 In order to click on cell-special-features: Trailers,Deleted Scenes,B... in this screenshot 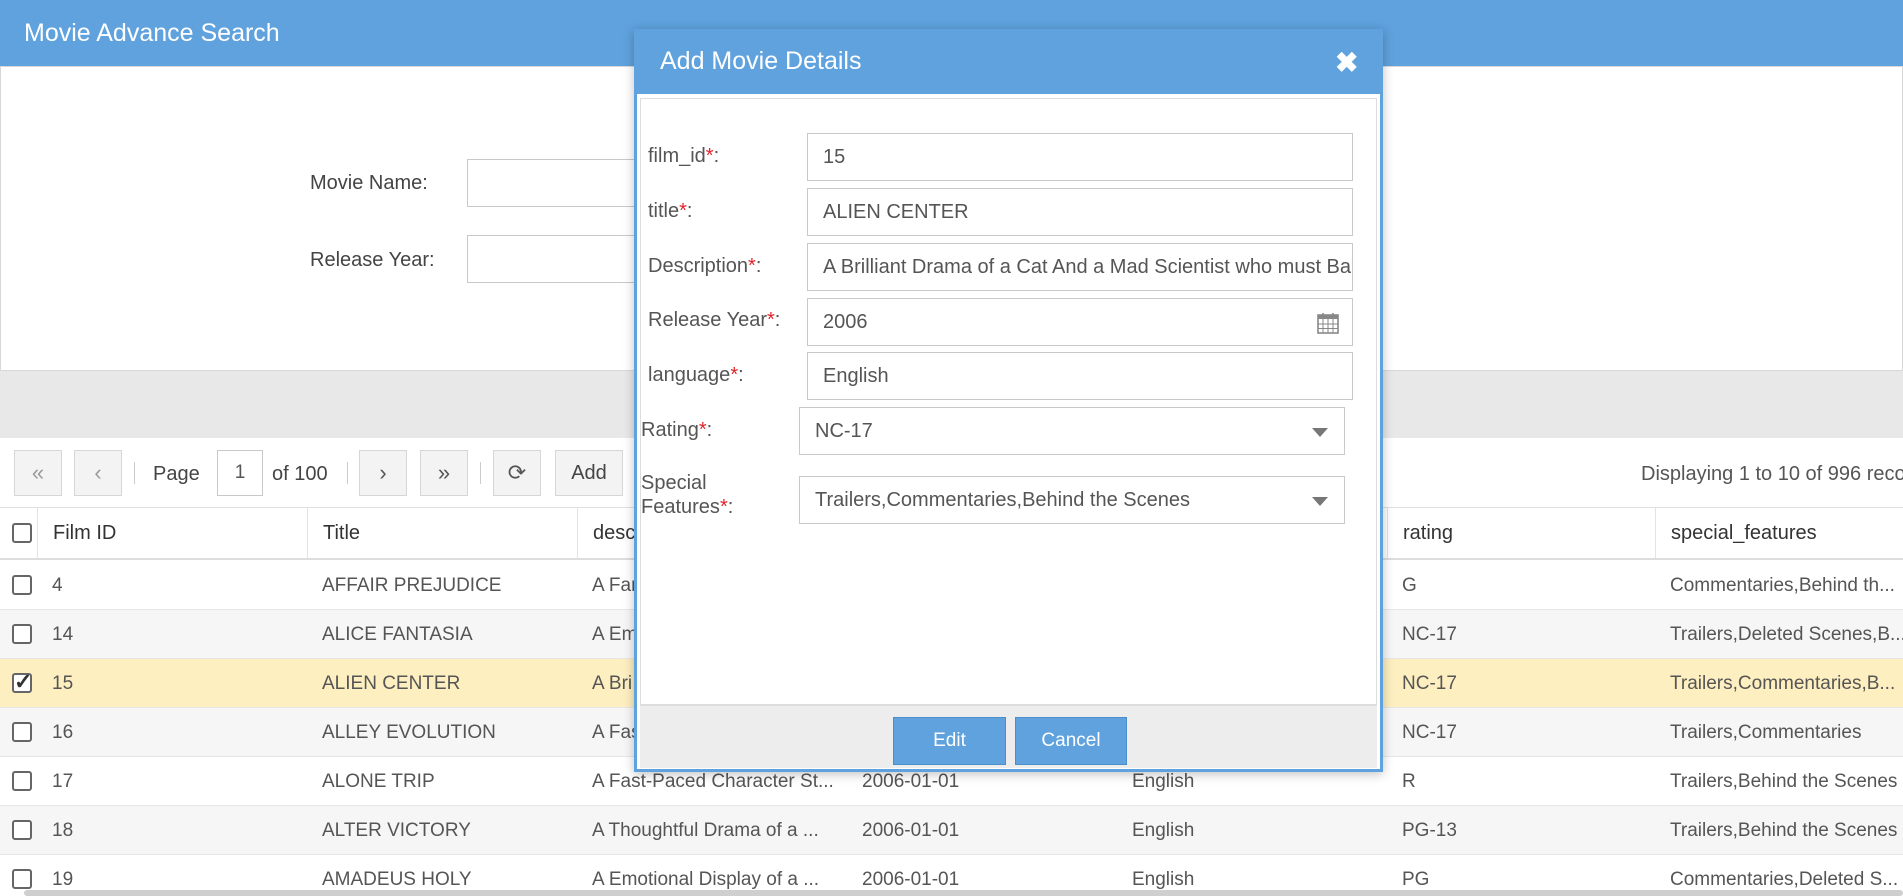, I will do `click(1786, 634)`.